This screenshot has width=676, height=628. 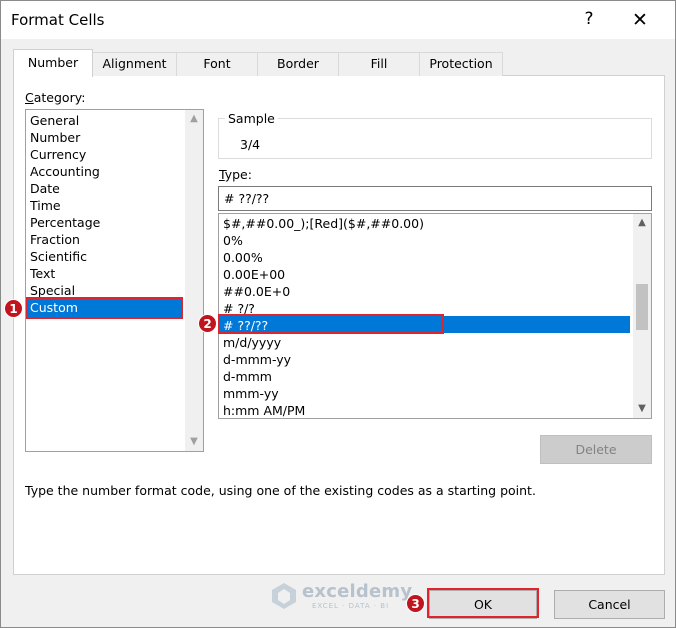 I want to click on category-item-general: General, so click(x=54, y=120).